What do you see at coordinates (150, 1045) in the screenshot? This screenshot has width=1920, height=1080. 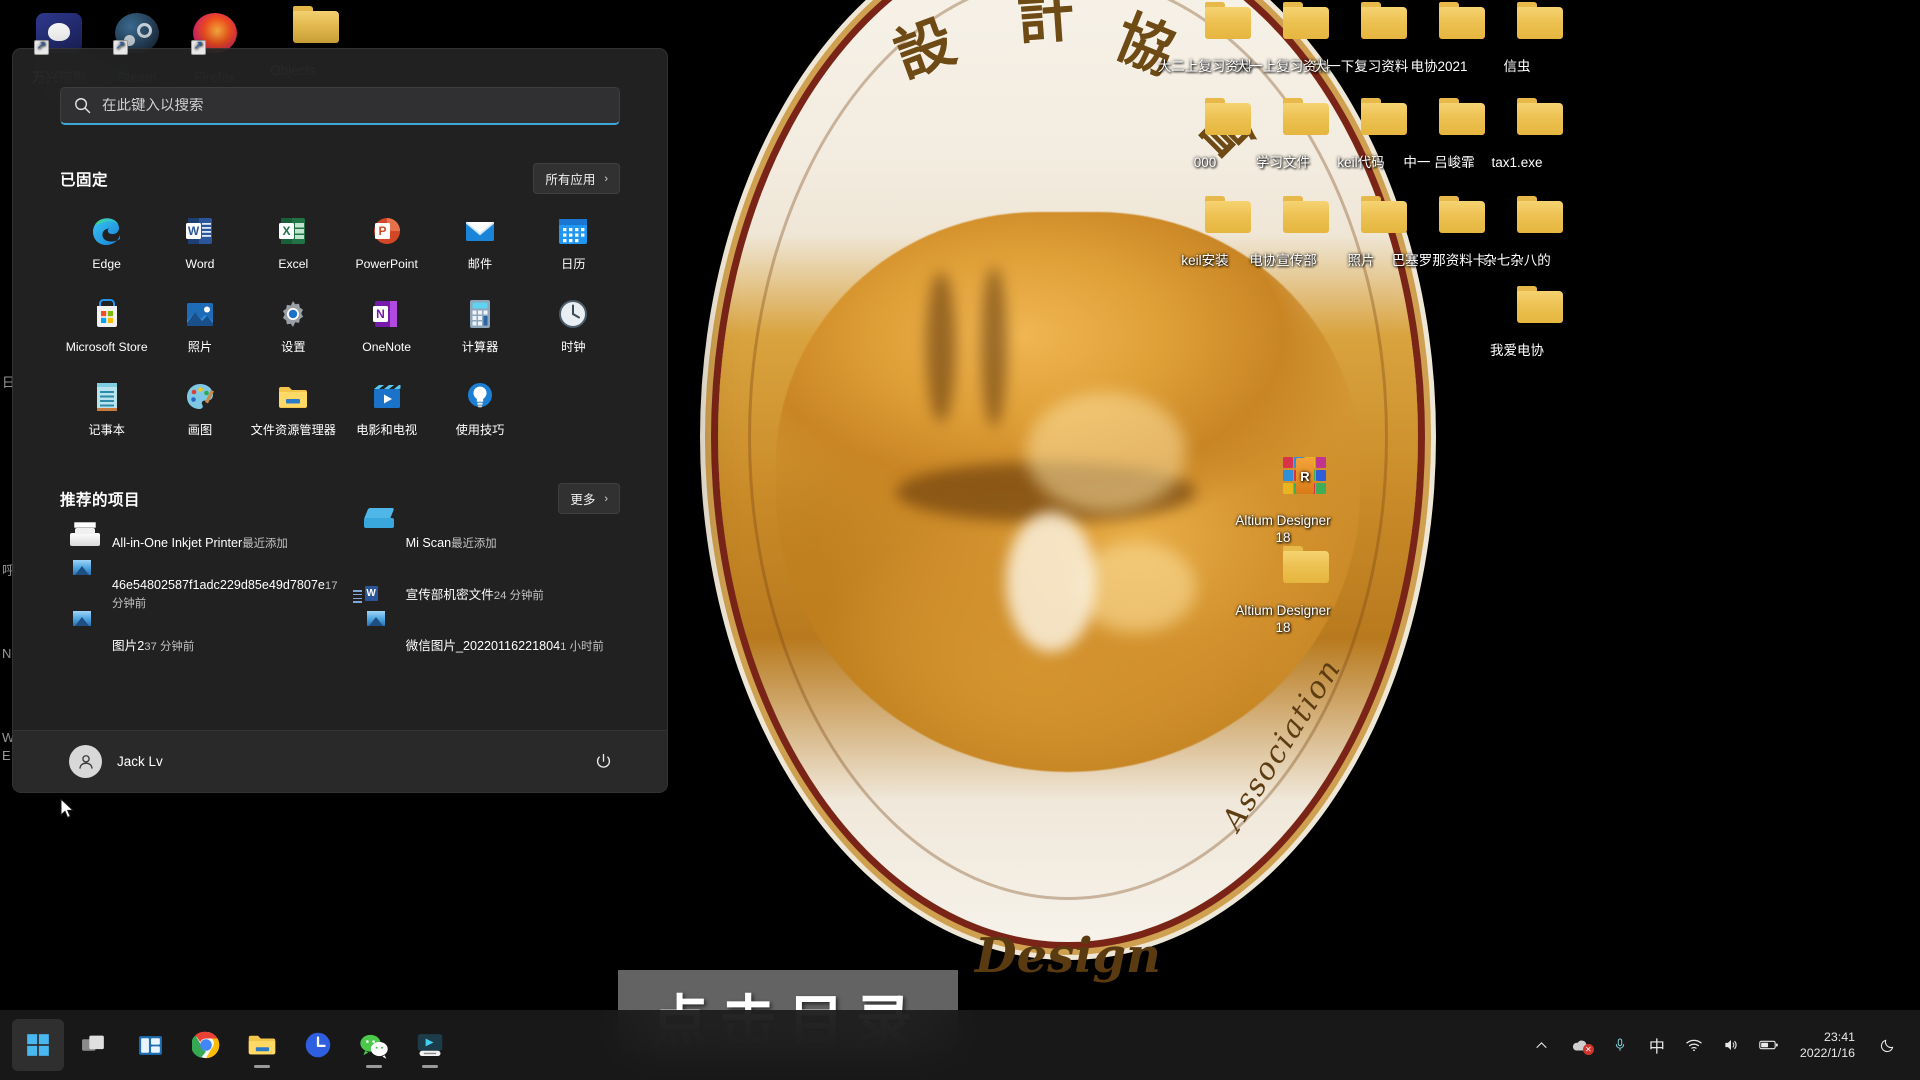 I see `widgets-button` at bounding box center [150, 1045].